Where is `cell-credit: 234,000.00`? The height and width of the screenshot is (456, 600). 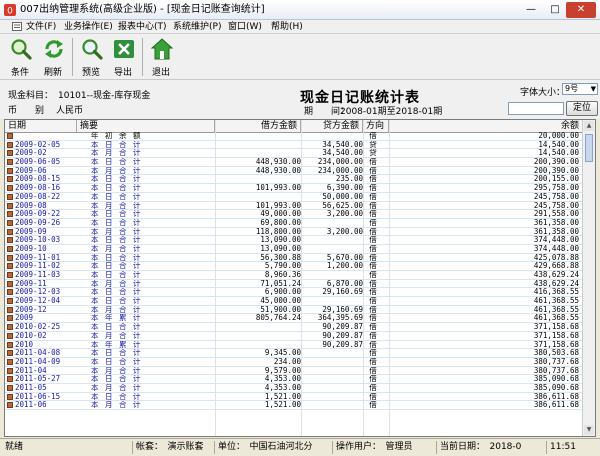 cell-credit: 234,000.00 is located at coordinates (340, 170).